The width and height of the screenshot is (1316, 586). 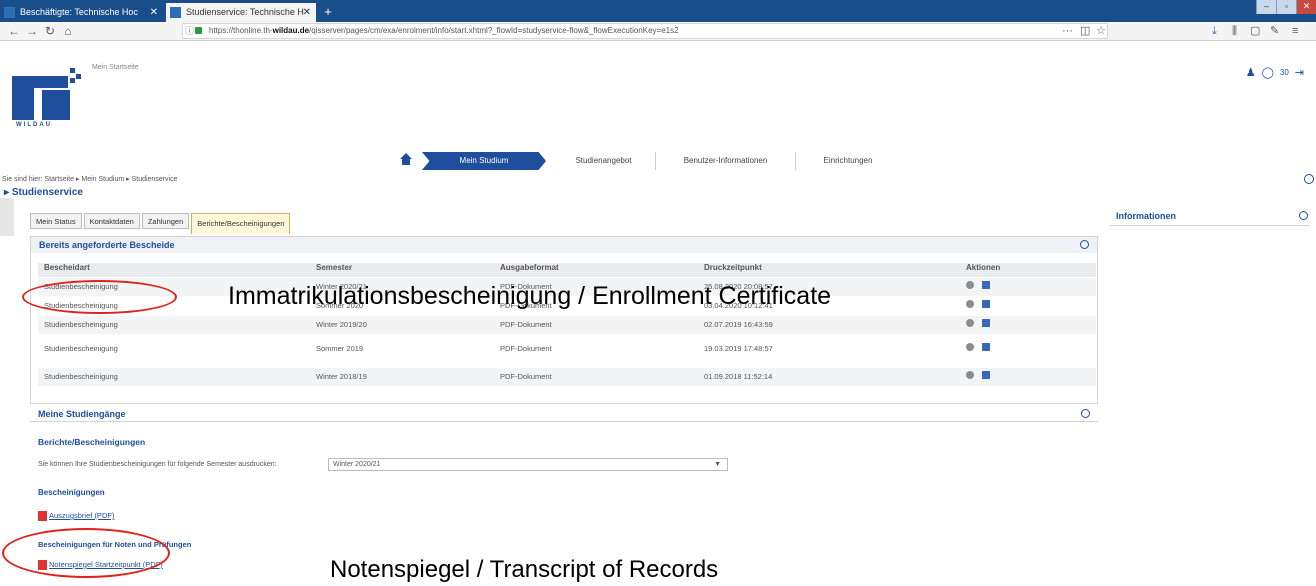 I want to click on cell-semester: Sommer 2019, so click(x=340, y=348).